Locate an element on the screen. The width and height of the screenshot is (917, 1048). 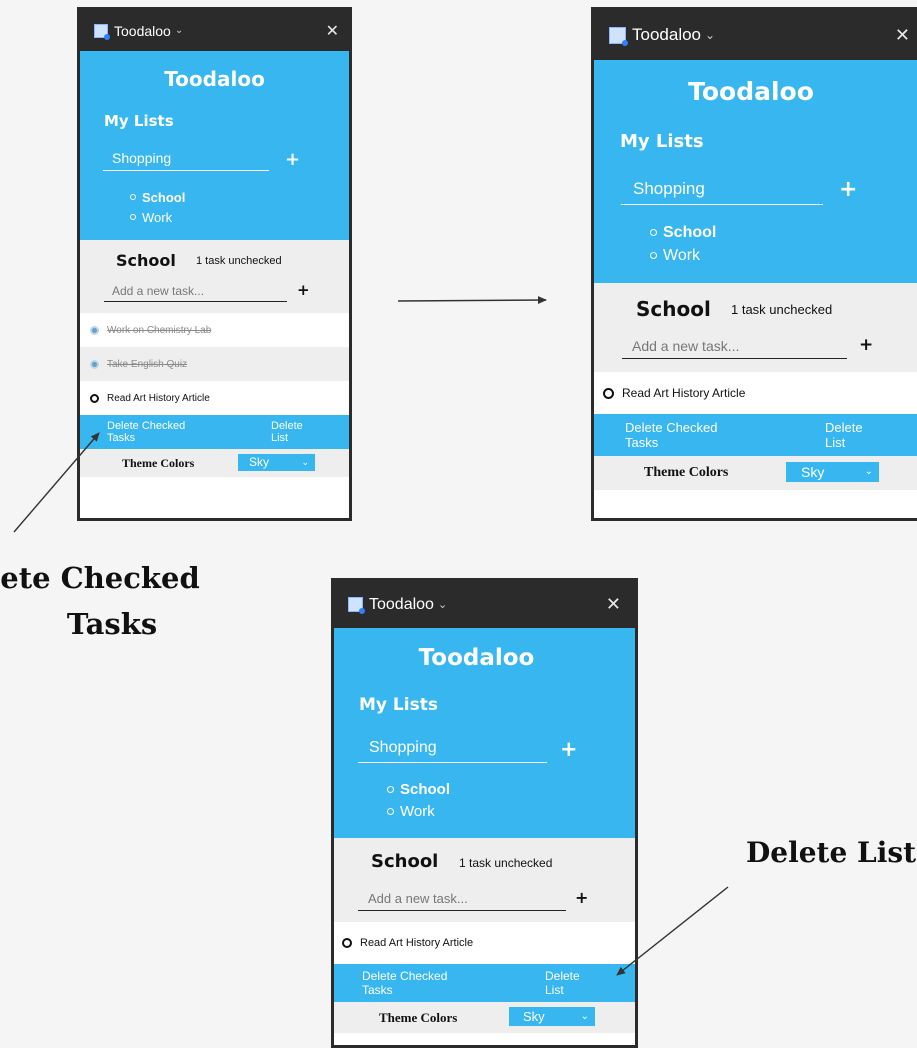
arrow-to-delete-list is located at coordinates (672, 931).